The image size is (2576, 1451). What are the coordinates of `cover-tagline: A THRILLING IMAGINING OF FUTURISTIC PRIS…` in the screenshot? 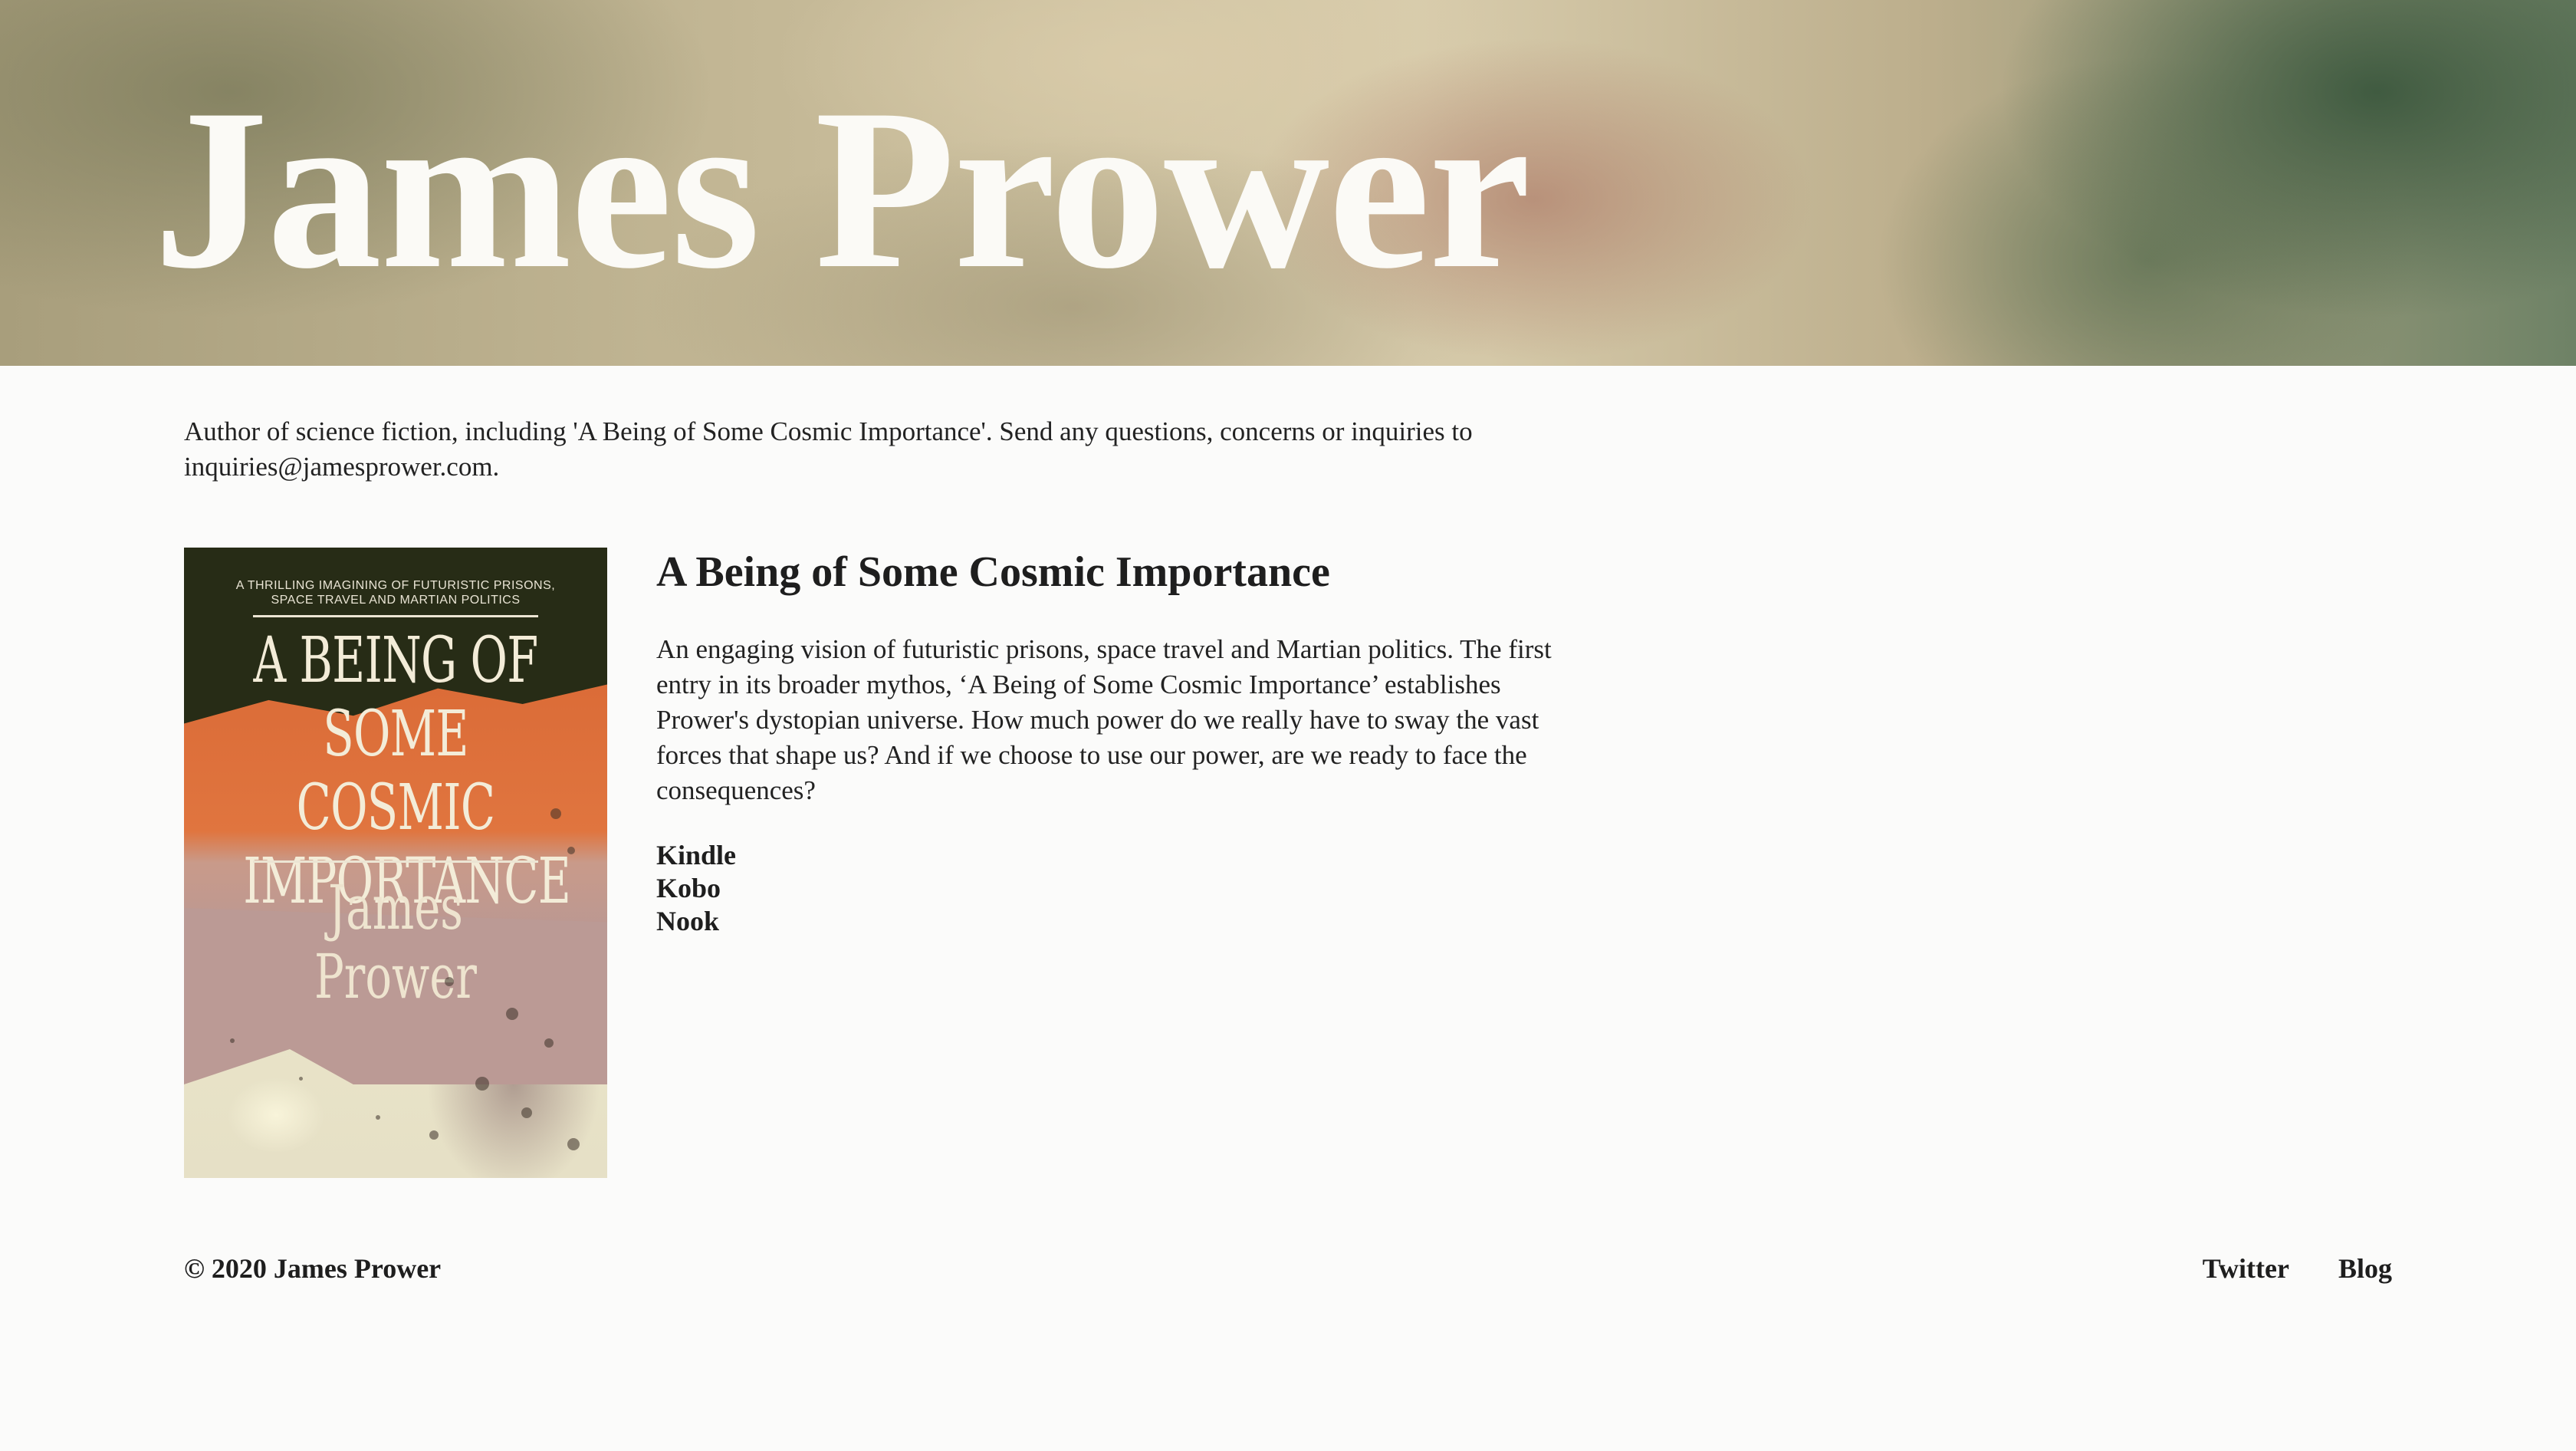 It's located at (396, 592).